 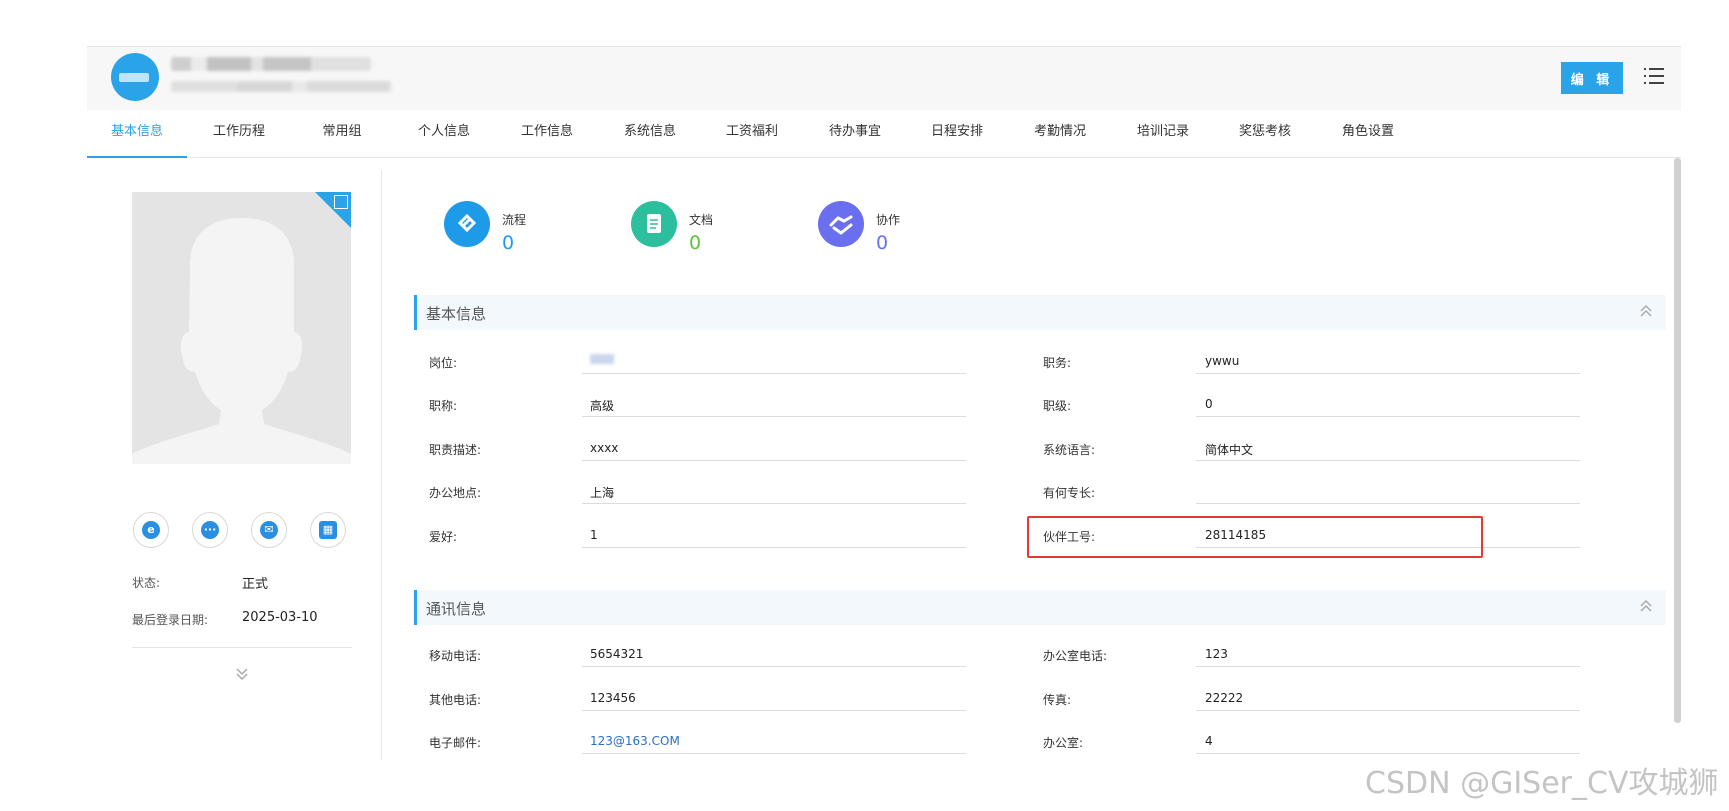 I want to click on tab-work-info: 工作信息, so click(x=547, y=134).